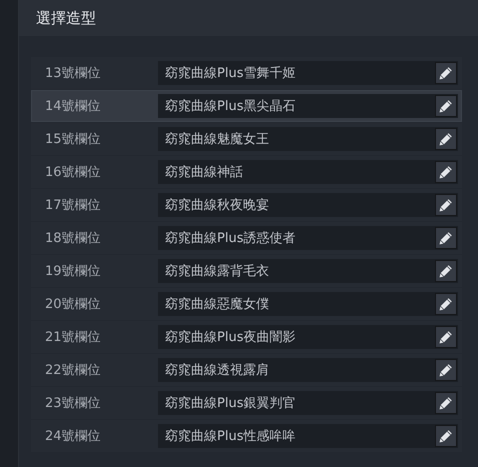 This screenshot has width=478, height=467. I want to click on name-field: 窈窕曲線Plus夜曲闇影, so click(308, 337).